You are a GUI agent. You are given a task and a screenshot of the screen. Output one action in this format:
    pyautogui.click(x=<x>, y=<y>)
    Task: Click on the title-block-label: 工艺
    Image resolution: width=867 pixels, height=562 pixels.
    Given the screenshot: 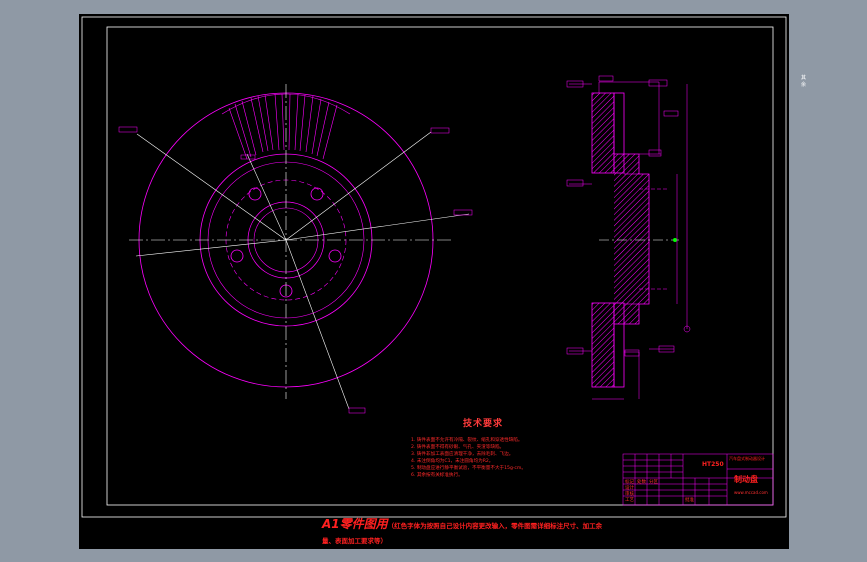 What is the action you would take?
    pyautogui.click(x=629, y=500)
    